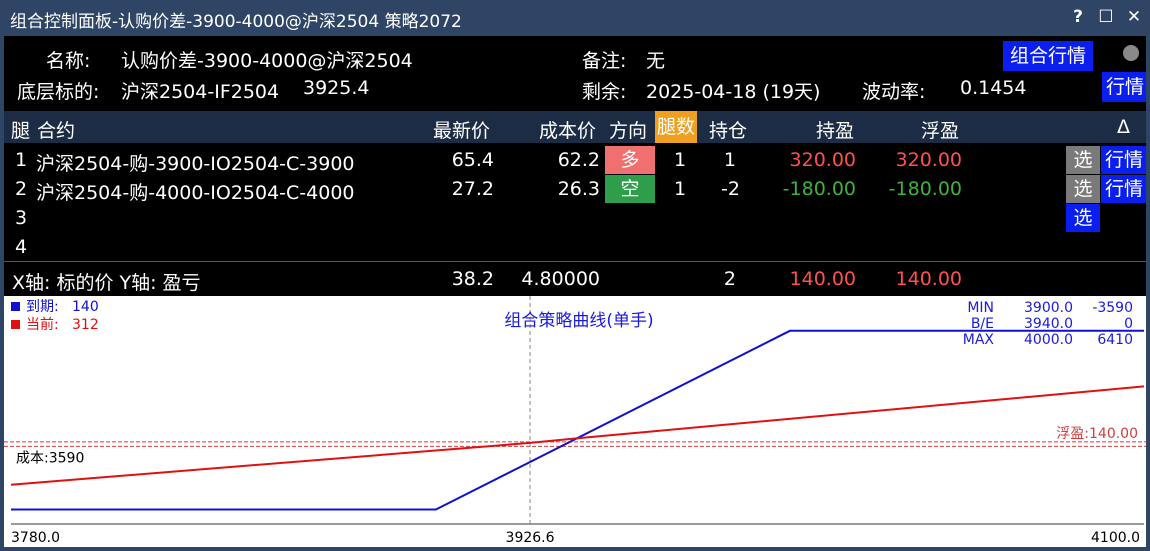 The image size is (1150, 551). I want to click on x-tick-label-1: 3926.6, so click(530, 538).